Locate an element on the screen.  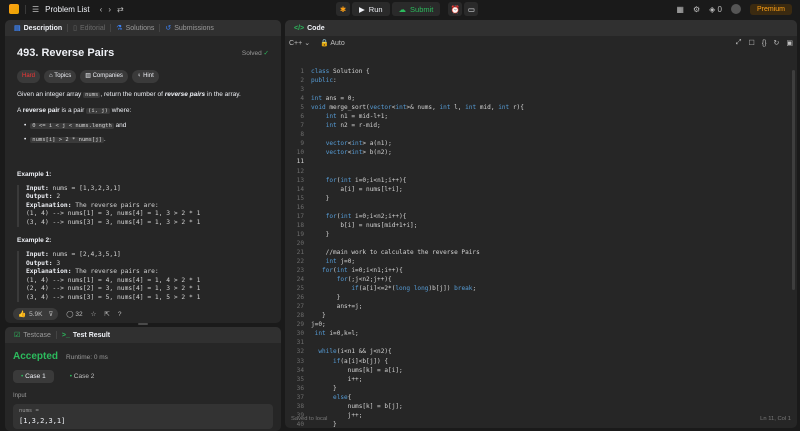
flask-icon: ⚗ is located at coordinates (119, 28).